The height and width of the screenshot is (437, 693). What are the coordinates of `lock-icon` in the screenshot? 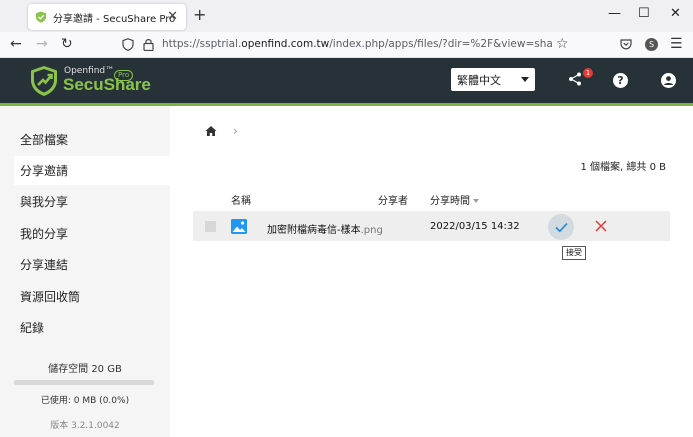 It's located at (148, 44).